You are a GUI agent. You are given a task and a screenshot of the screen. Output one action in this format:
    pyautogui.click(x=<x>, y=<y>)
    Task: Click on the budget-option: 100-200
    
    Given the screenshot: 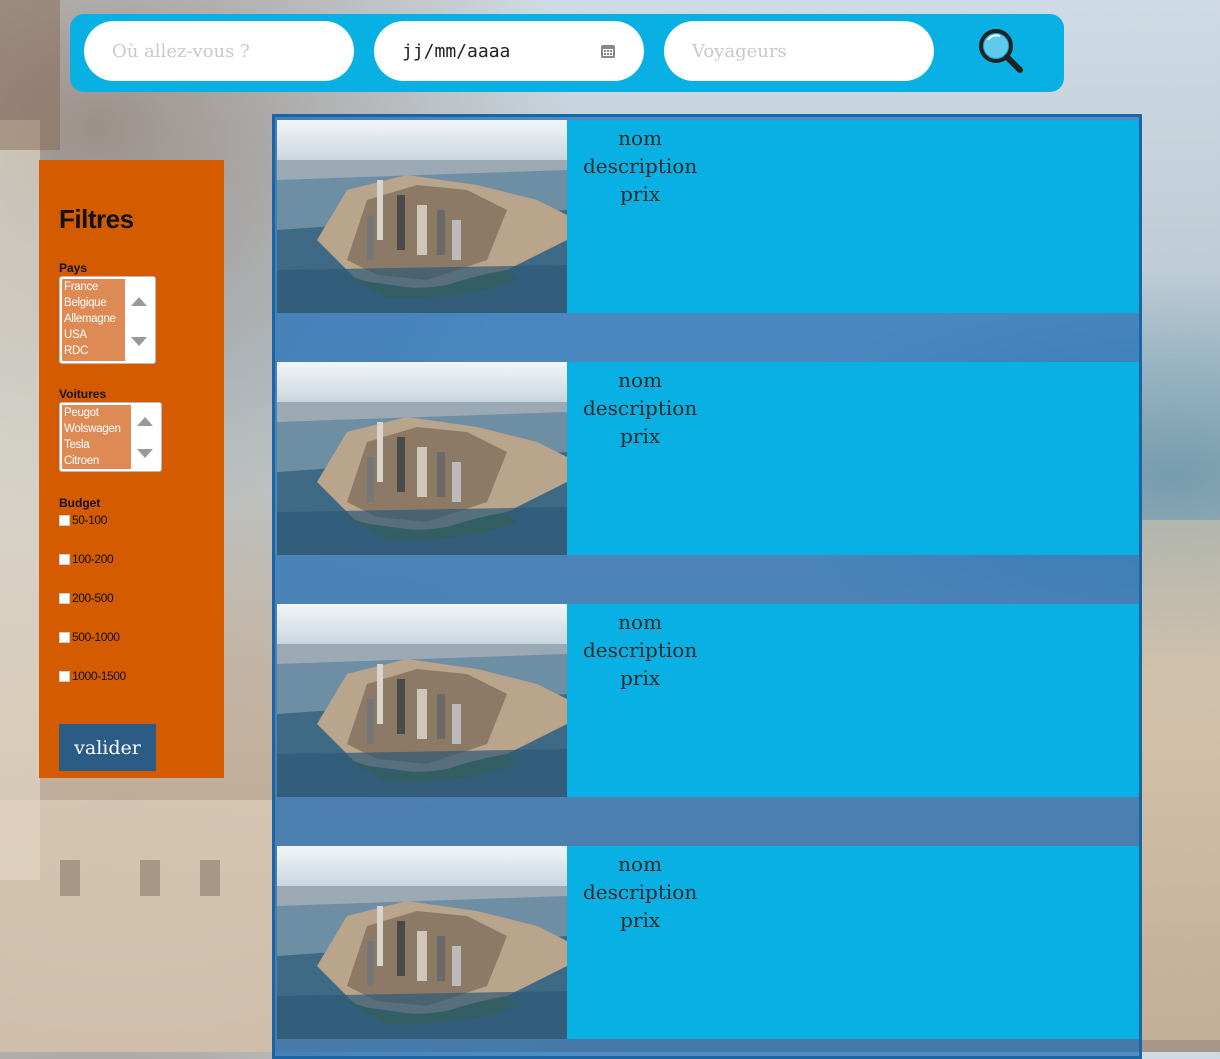 What is the action you would take?
    pyautogui.click(x=86, y=559)
    